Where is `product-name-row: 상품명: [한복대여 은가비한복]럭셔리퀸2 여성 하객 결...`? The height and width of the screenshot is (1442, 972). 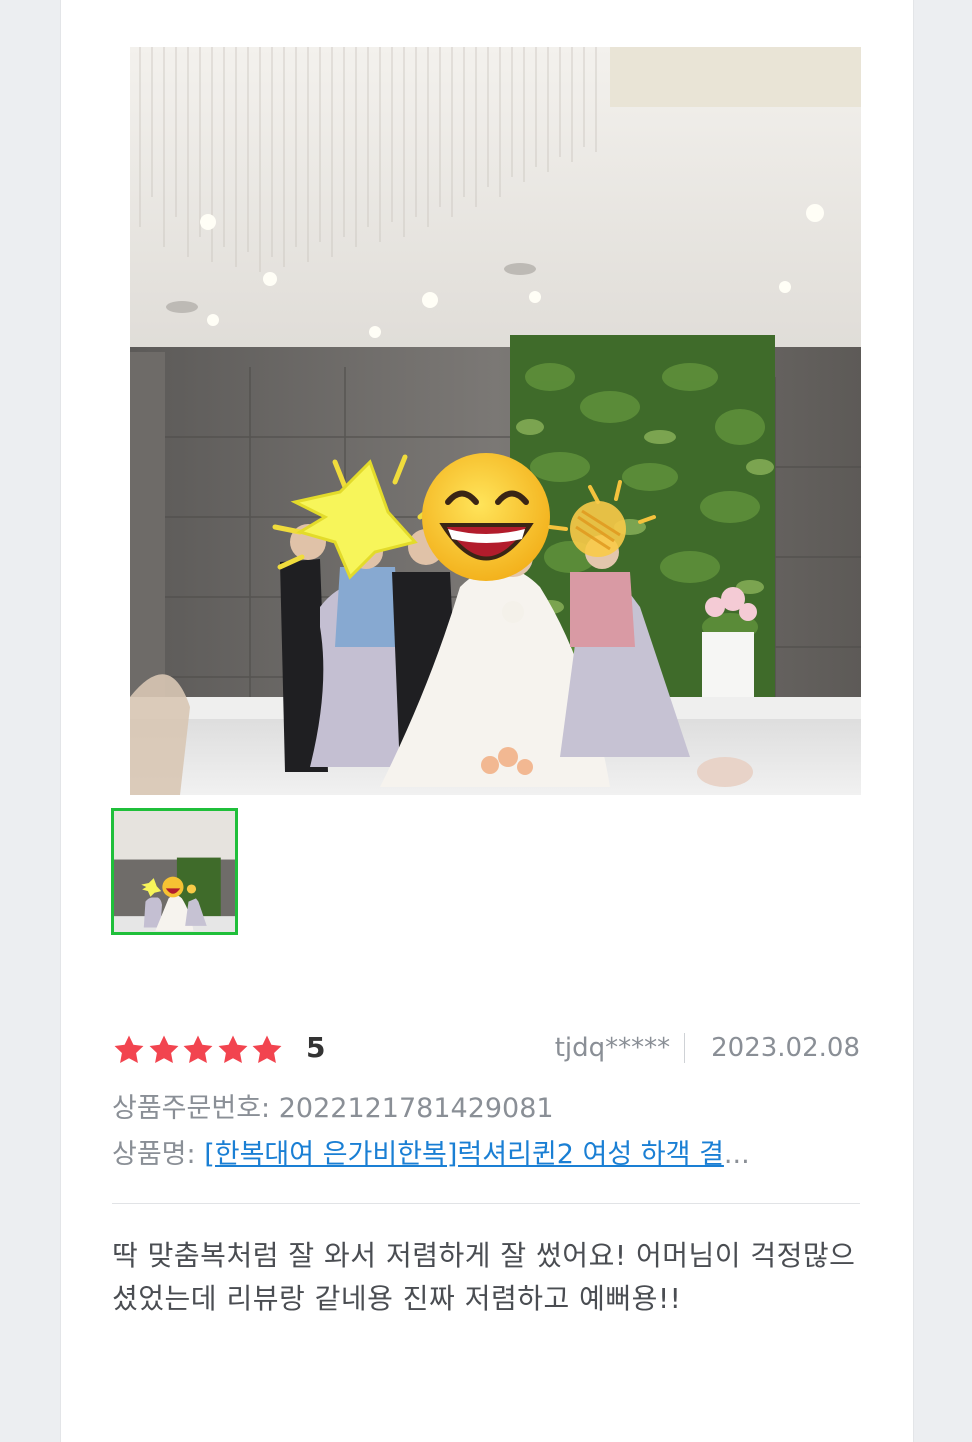 product-name-row: 상품명: [한복대여 은가비한복]럭셔리퀸2 여성 하객 결... is located at coordinates (486, 1155).